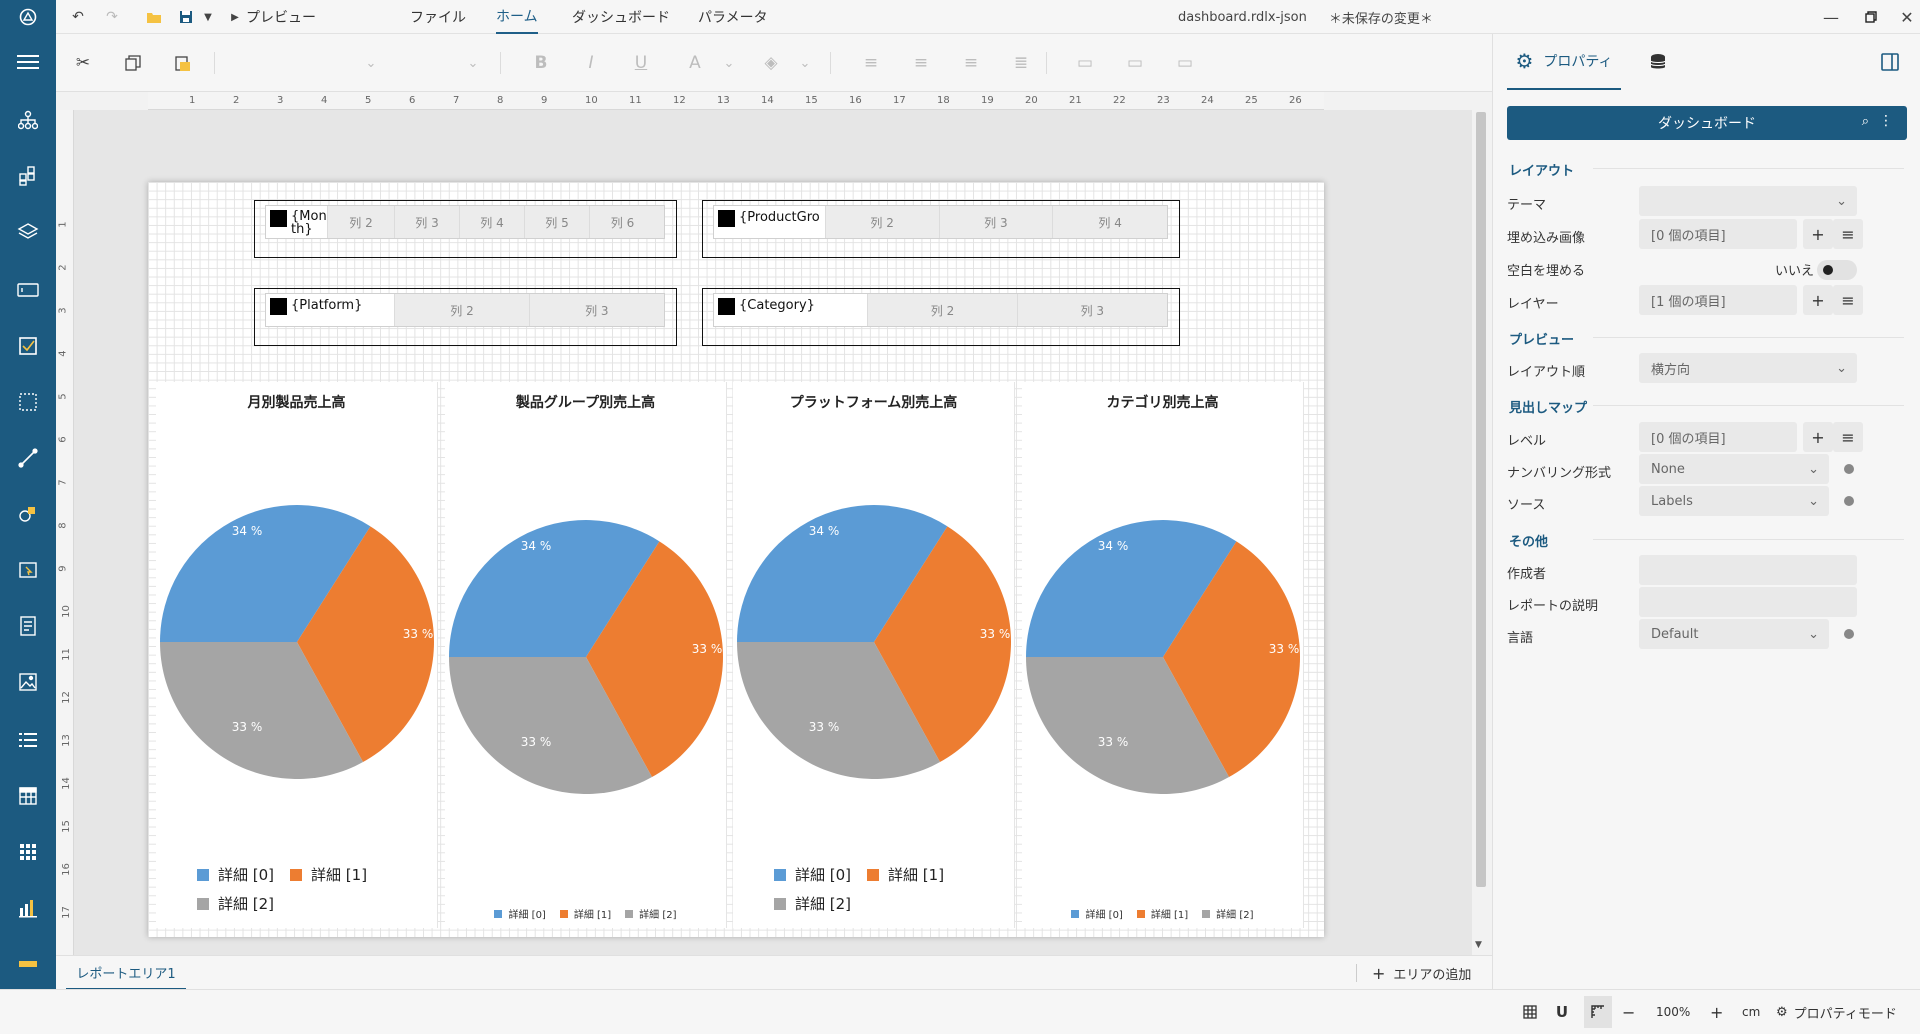 The height and width of the screenshot is (1034, 1920). I want to click on undo-icon: ↶, so click(78, 17).